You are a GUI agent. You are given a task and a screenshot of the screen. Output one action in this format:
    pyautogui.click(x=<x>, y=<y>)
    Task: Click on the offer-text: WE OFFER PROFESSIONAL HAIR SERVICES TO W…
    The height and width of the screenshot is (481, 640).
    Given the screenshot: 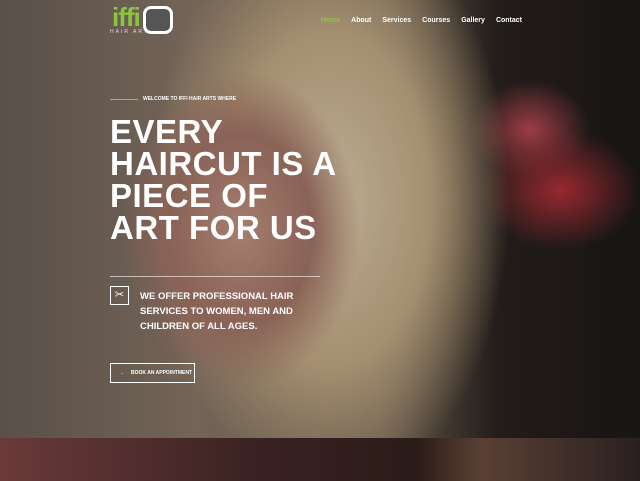 What is the action you would take?
    pyautogui.click(x=217, y=311)
    